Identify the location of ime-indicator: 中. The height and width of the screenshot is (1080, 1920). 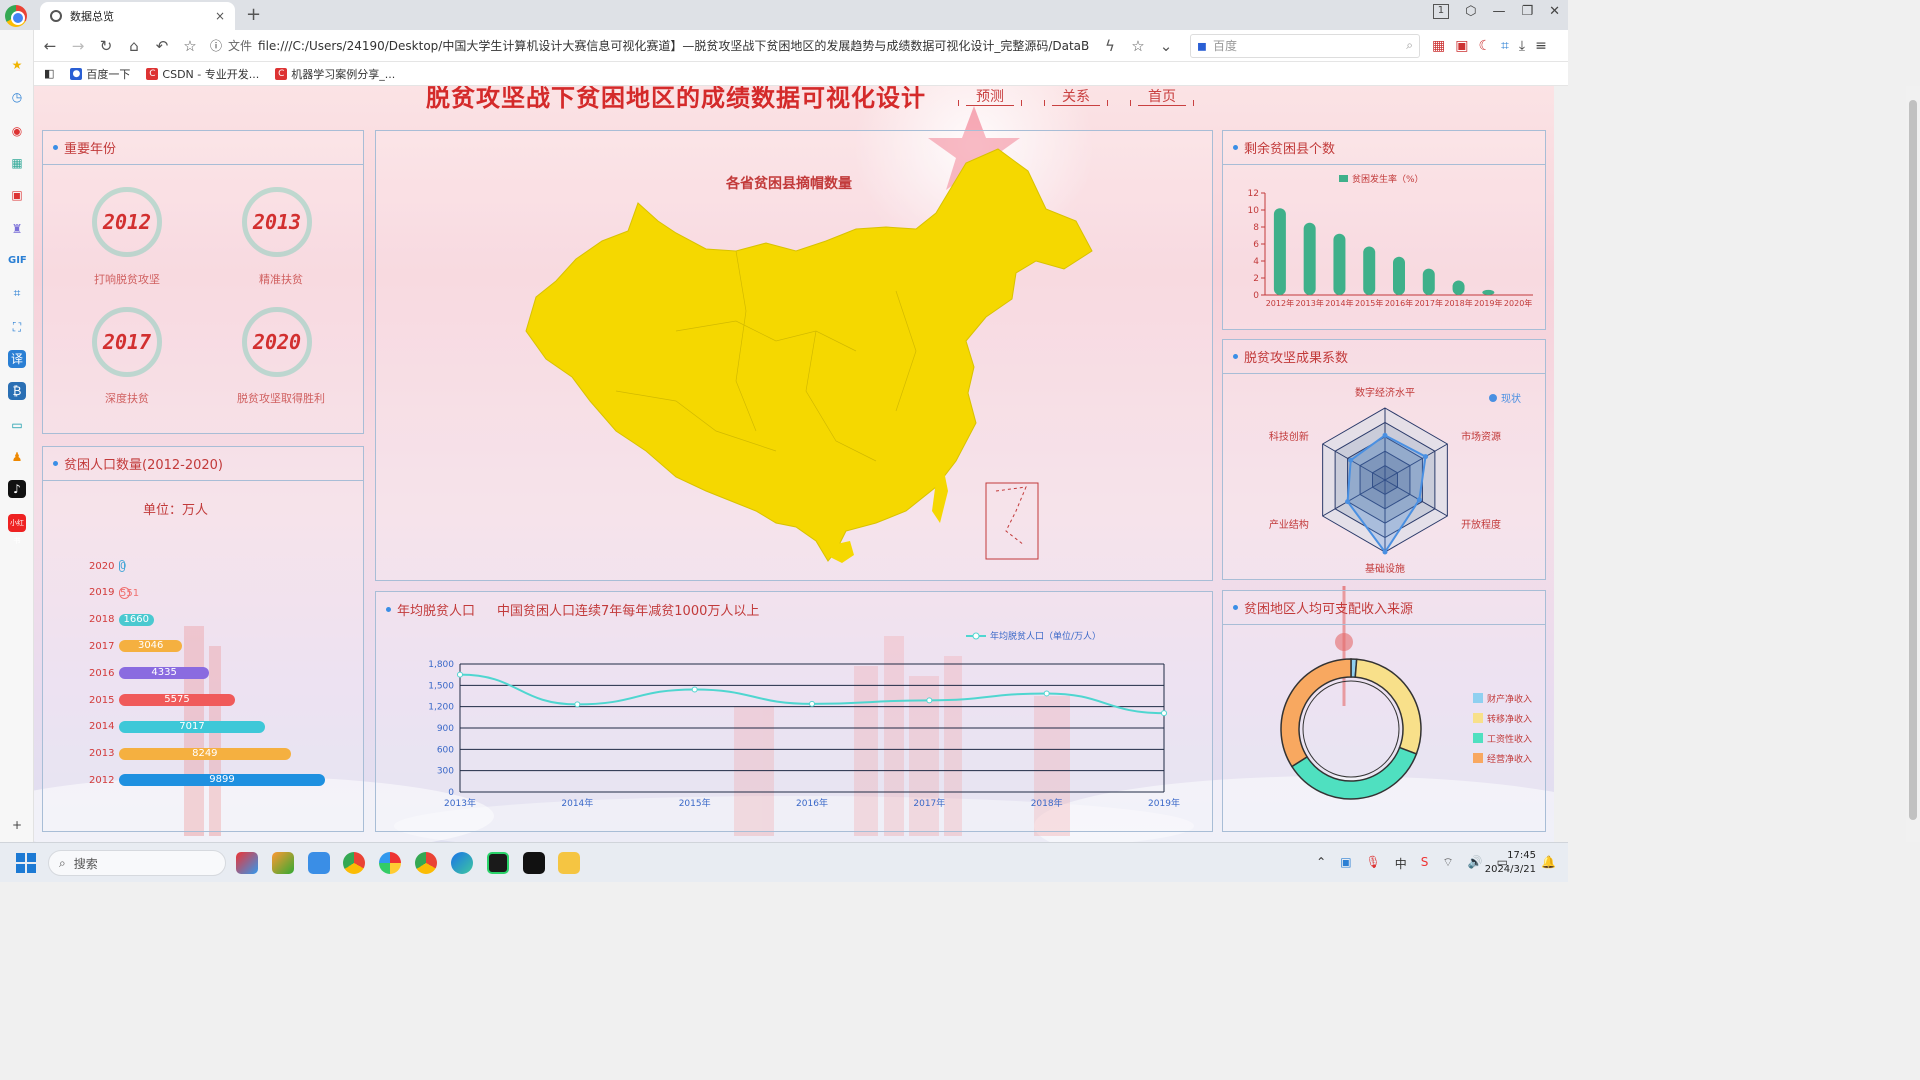
(1401, 863).